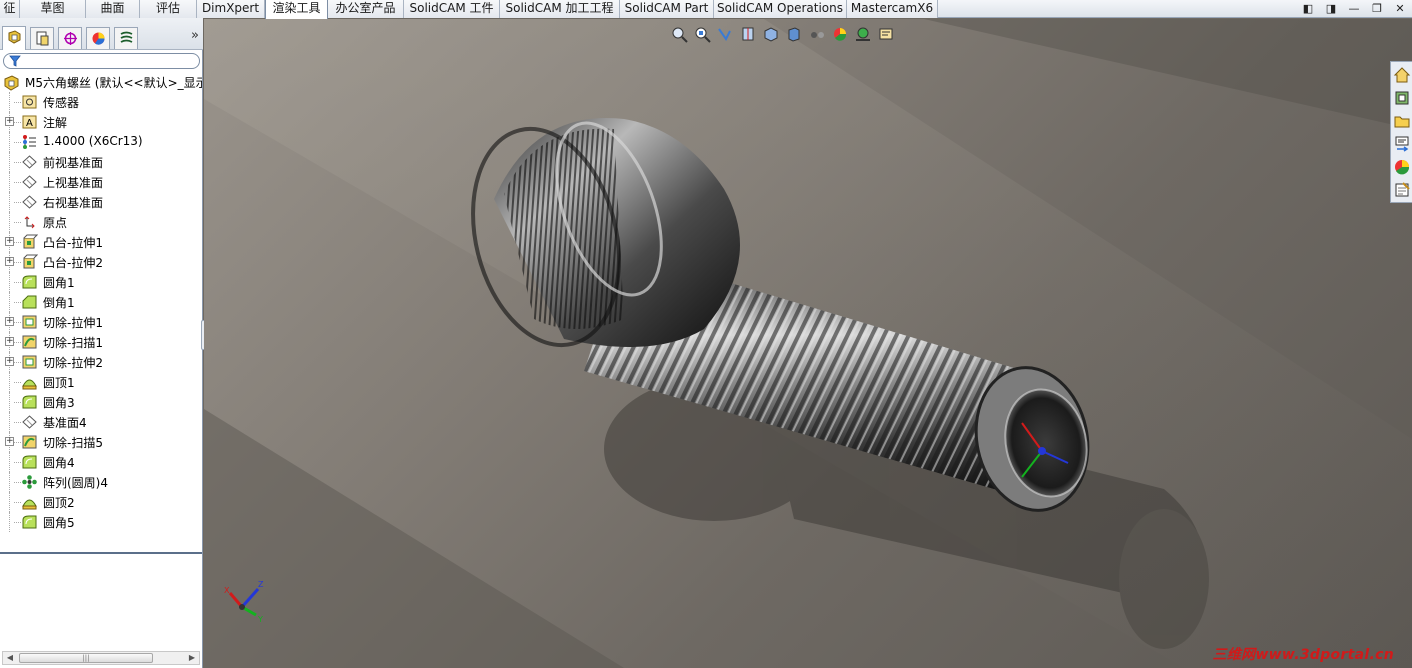  Describe the element at coordinates (101, 382) in the screenshot. I see `tree-item-15: 圆顶1` at that location.